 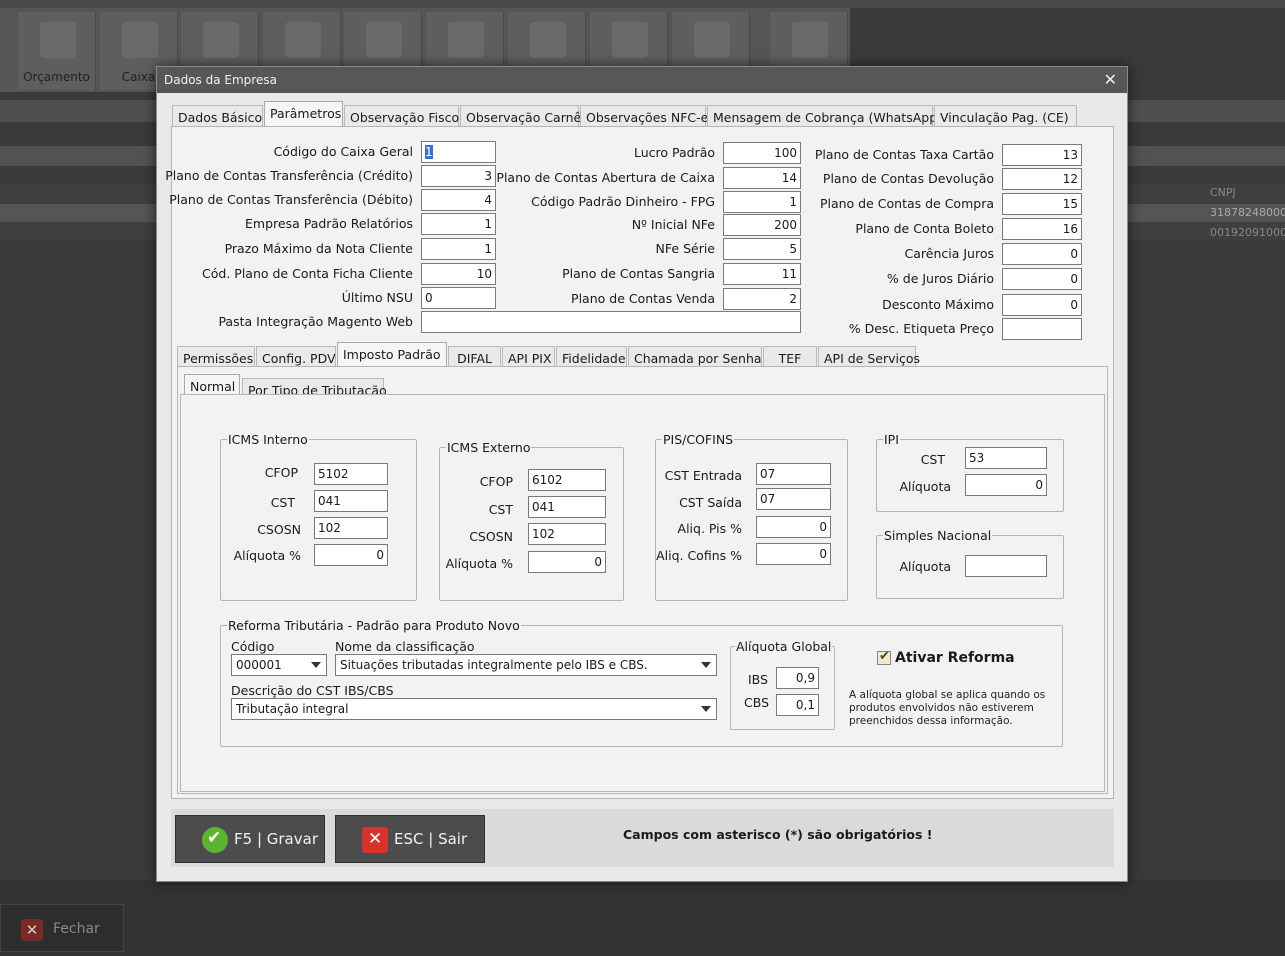 What do you see at coordinates (289, 175) in the screenshot?
I see `field-label: Plano de Contas Transferência (Crédito)` at bounding box center [289, 175].